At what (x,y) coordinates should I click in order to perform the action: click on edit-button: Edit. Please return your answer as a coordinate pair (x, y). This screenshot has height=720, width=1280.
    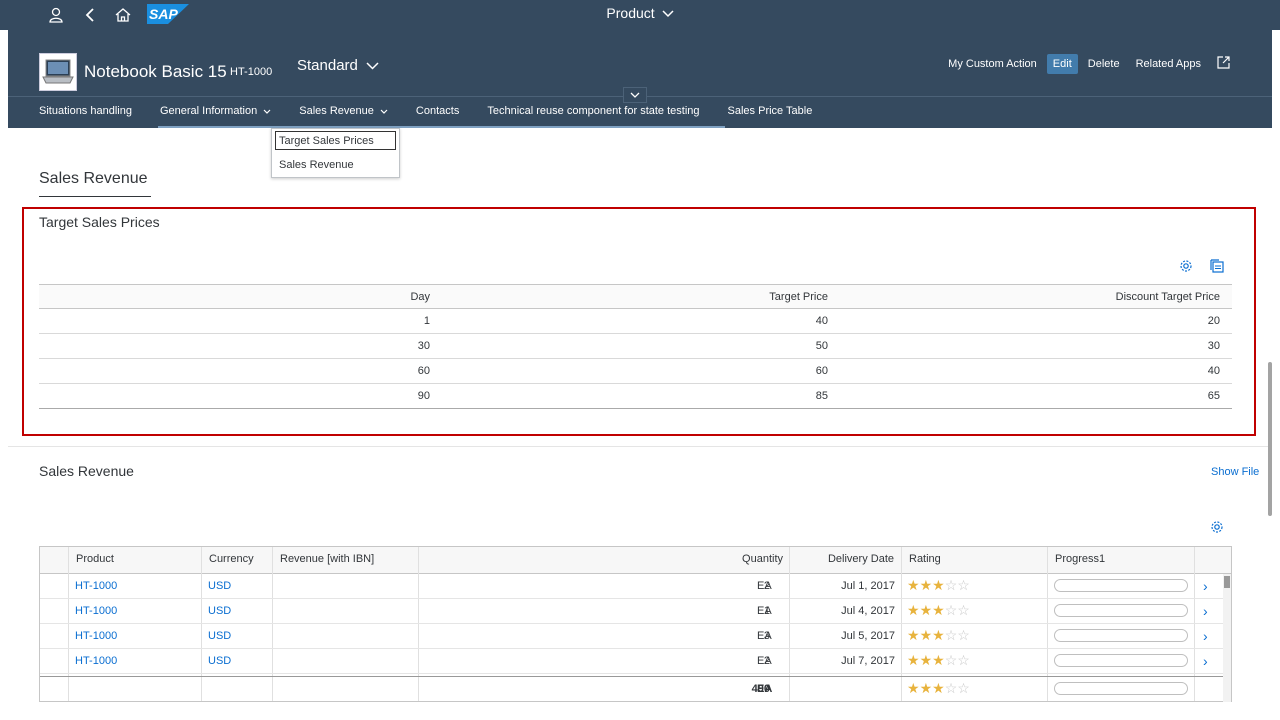
    Looking at the image, I should click on (1062, 64).